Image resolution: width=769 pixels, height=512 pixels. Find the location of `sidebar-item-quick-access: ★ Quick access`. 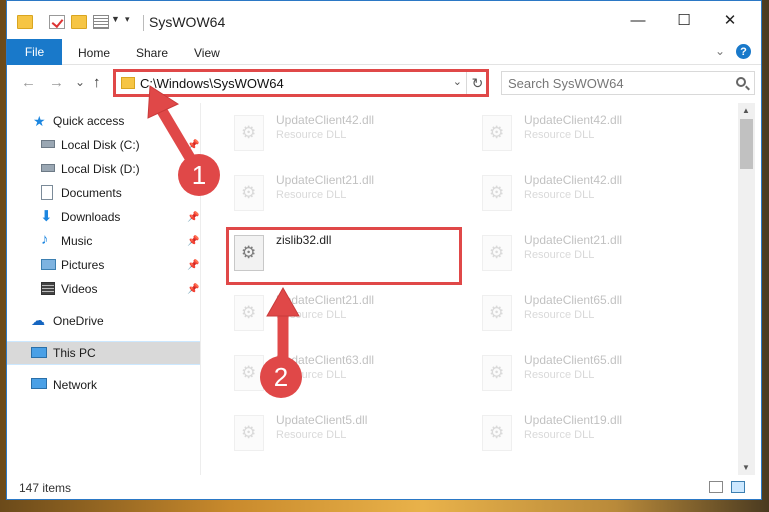

sidebar-item-quick-access: ★ Quick access is located at coordinates (103, 121).